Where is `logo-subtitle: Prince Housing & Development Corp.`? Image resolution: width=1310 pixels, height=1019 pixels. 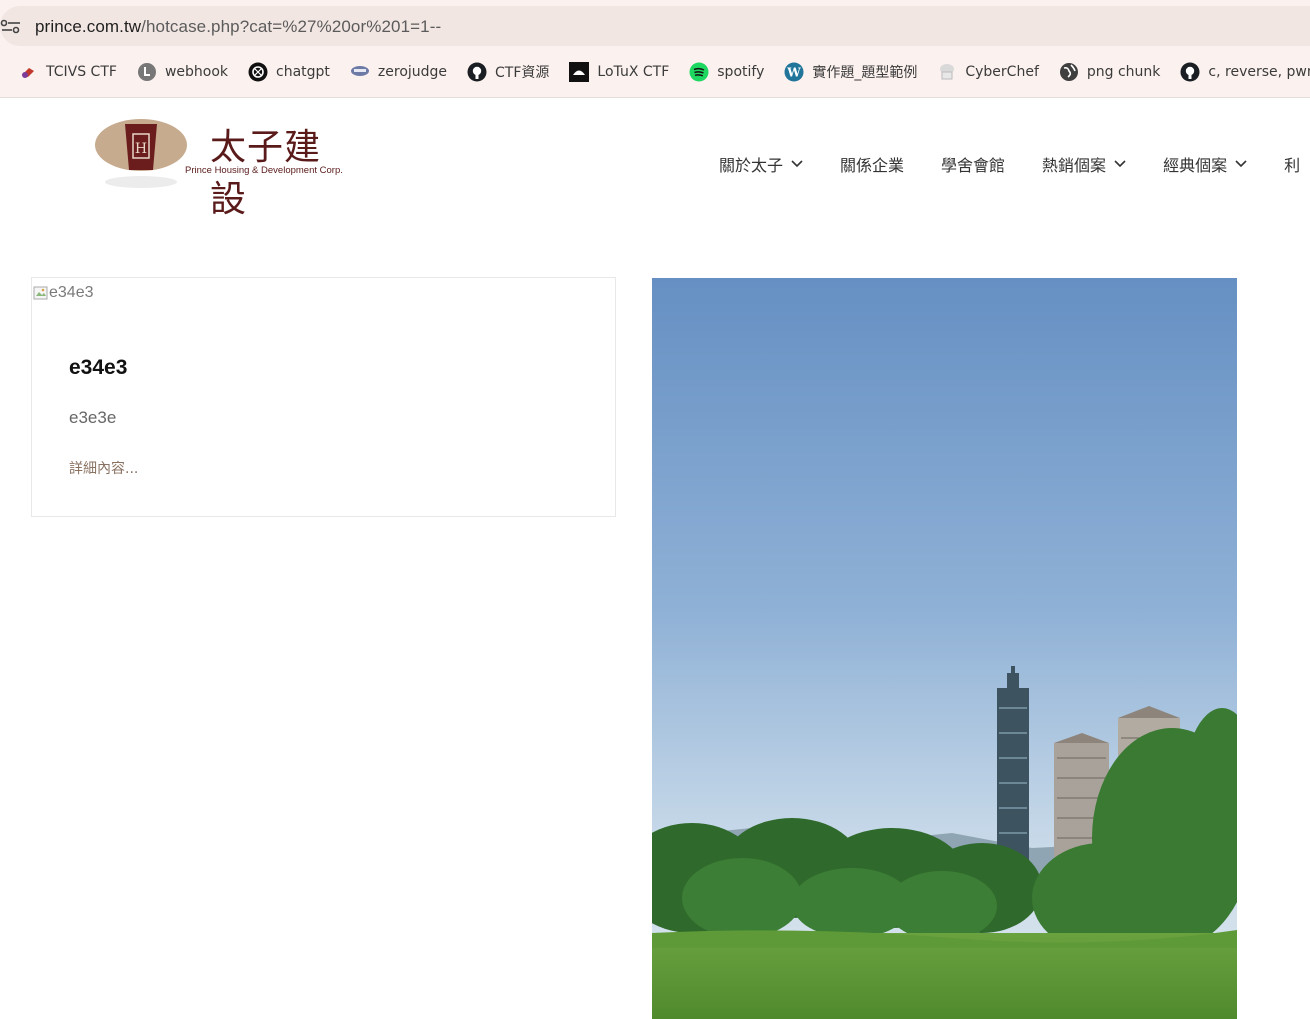 logo-subtitle: Prince Housing & Development Corp. is located at coordinates (264, 170).